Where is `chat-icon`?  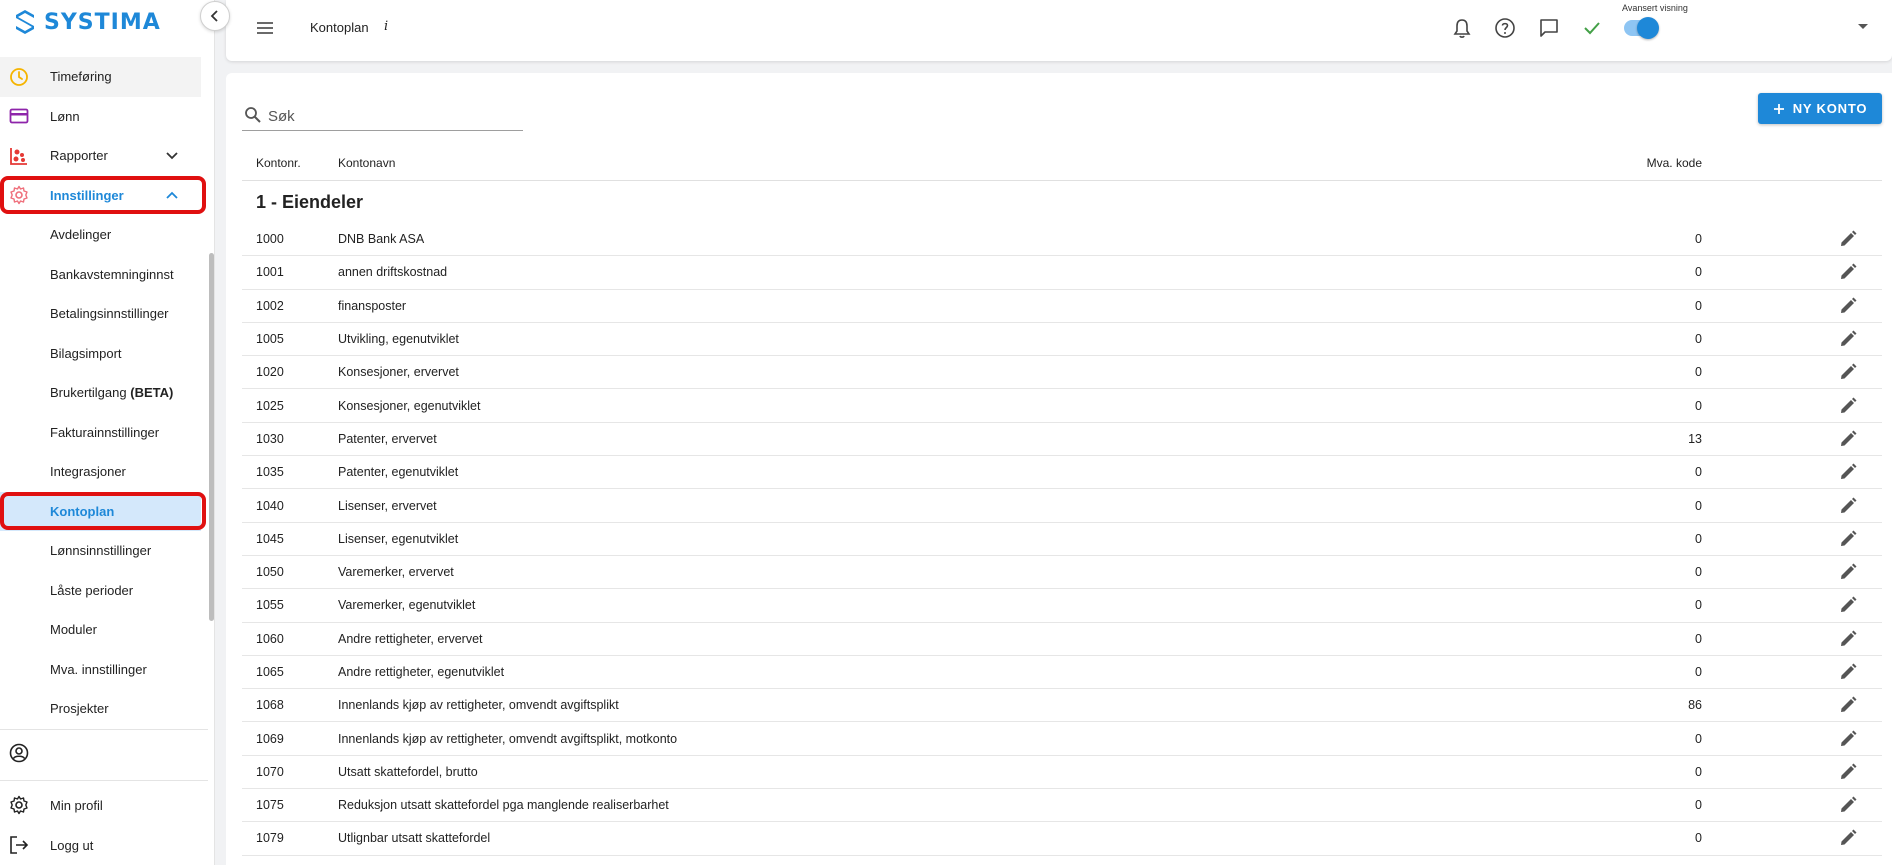 chat-icon is located at coordinates (1549, 28).